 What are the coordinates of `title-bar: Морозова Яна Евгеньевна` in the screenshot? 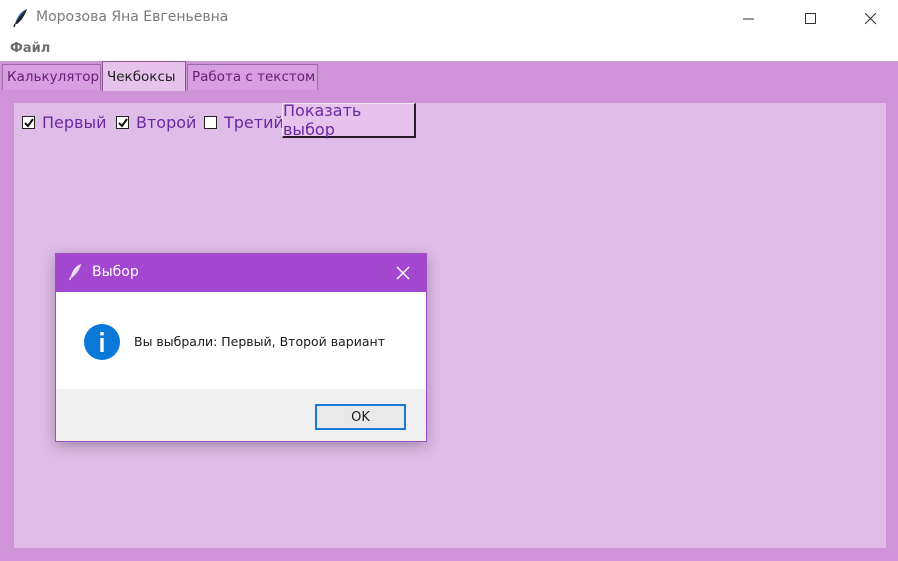 It's located at (449, 18).